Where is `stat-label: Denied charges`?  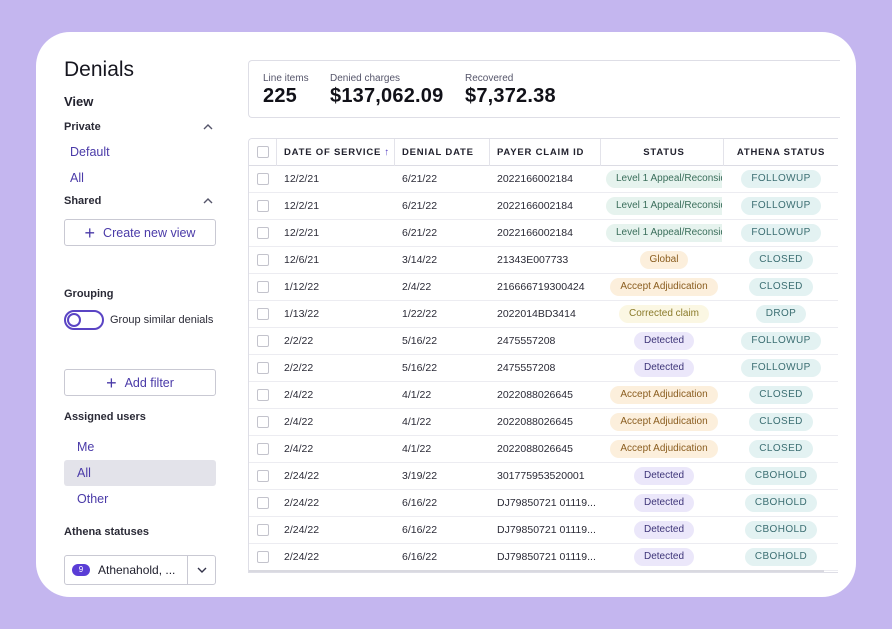 stat-label: Denied charges is located at coordinates (365, 78).